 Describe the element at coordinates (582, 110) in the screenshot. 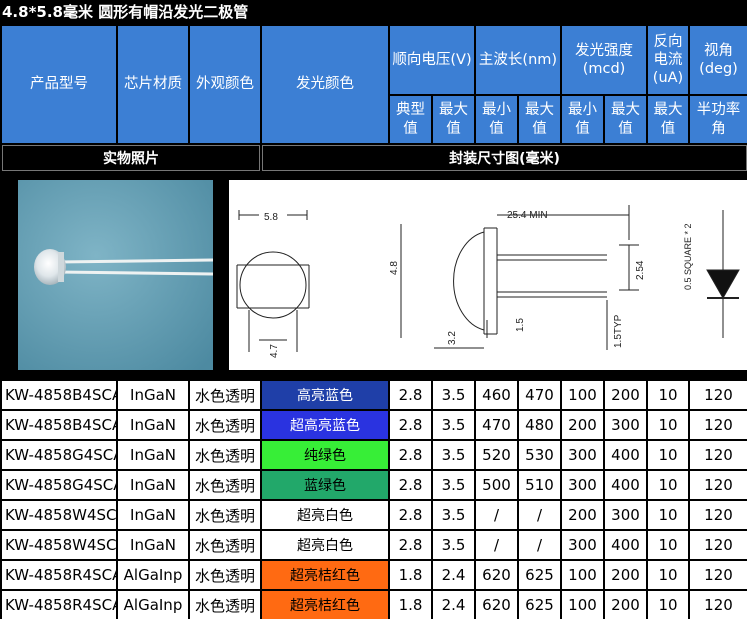

I see `header-iv-min-line1: 最小` at that location.